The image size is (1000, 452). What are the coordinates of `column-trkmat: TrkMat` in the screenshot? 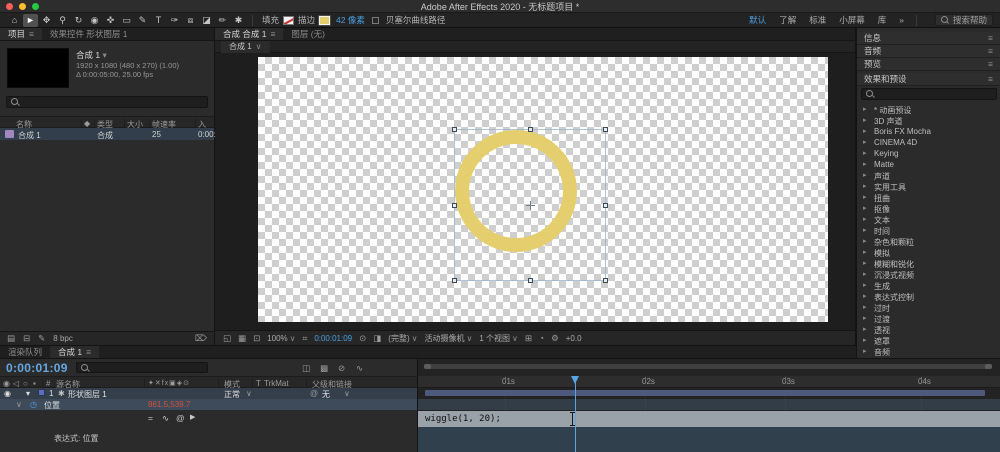 It's located at (276, 383).